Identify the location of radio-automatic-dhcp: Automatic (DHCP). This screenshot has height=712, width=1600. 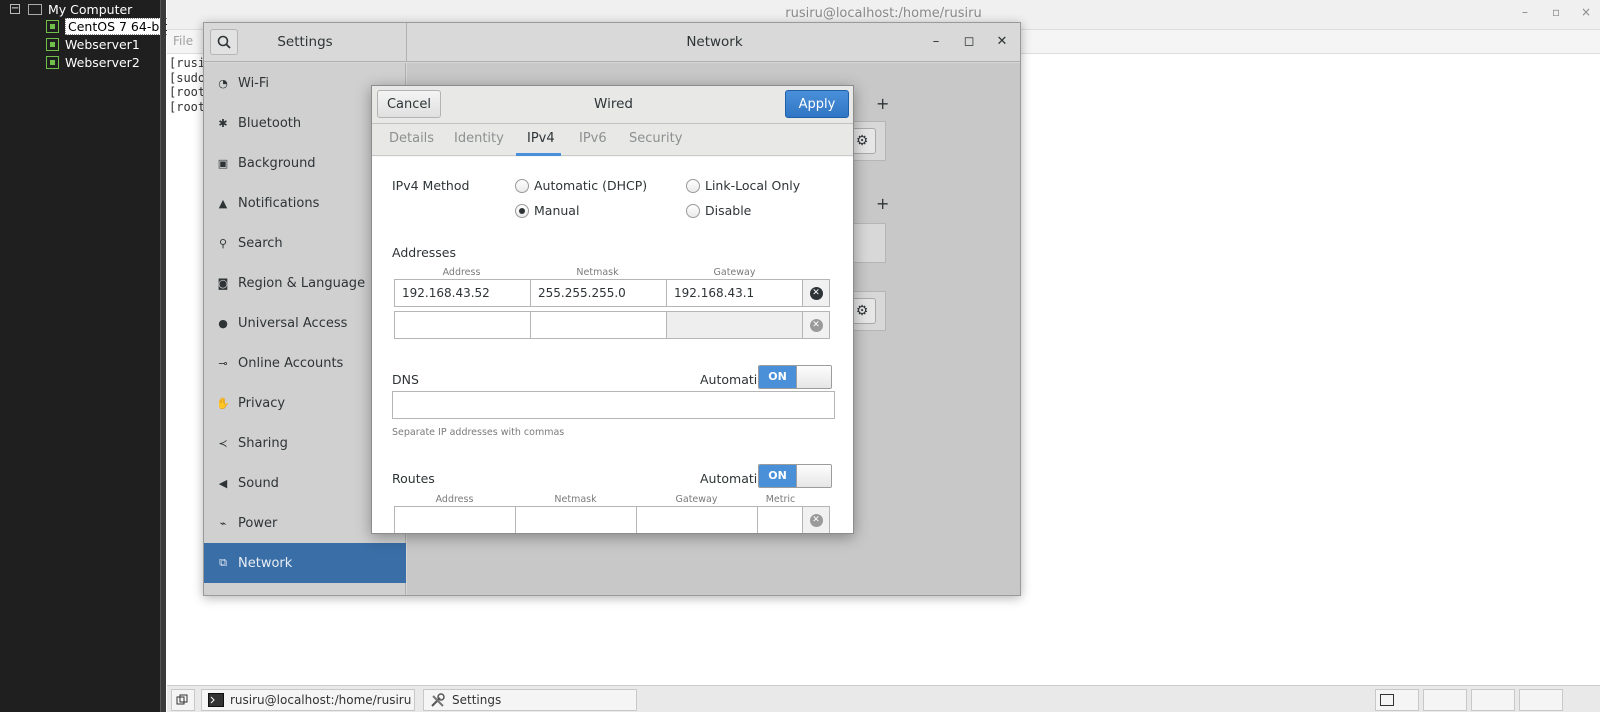
(581, 185).